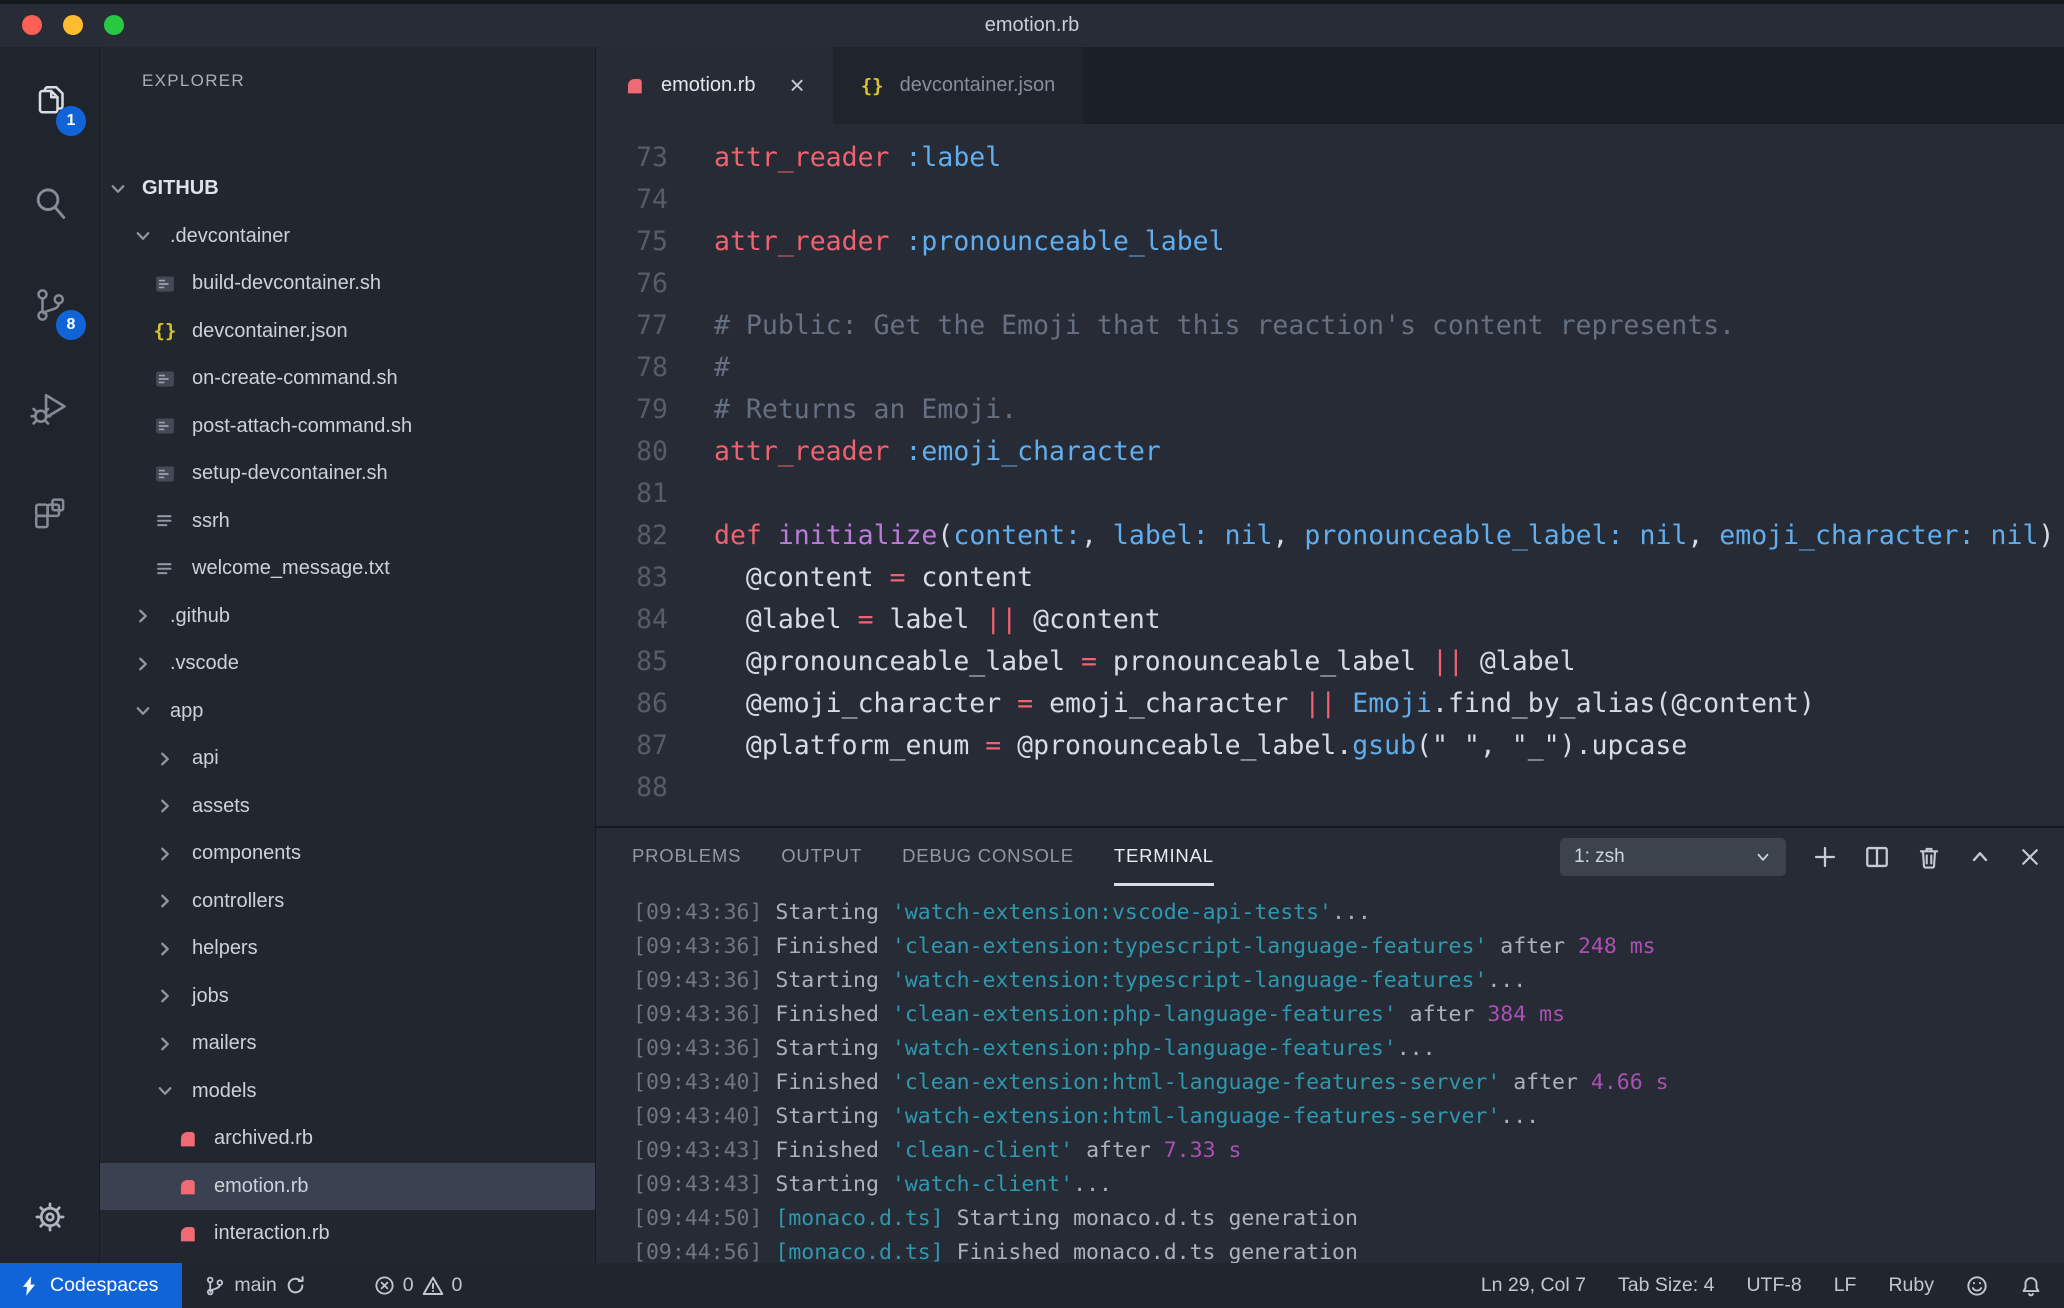  Describe the element at coordinates (200, 615) in the screenshot. I see `tree-item-label: .github` at that location.